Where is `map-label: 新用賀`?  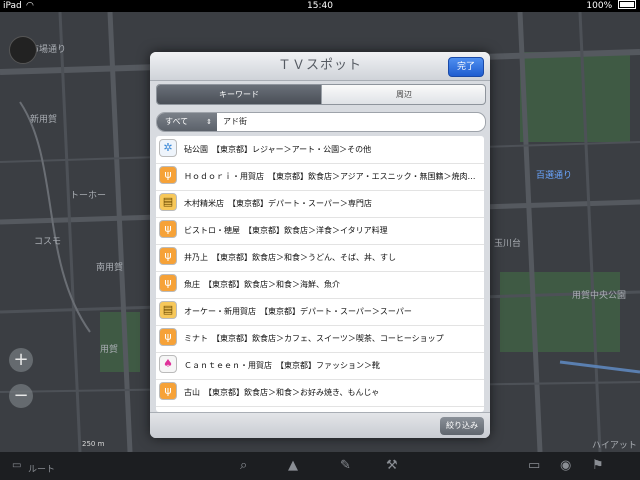 map-label: 新用賀 is located at coordinates (44, 120).